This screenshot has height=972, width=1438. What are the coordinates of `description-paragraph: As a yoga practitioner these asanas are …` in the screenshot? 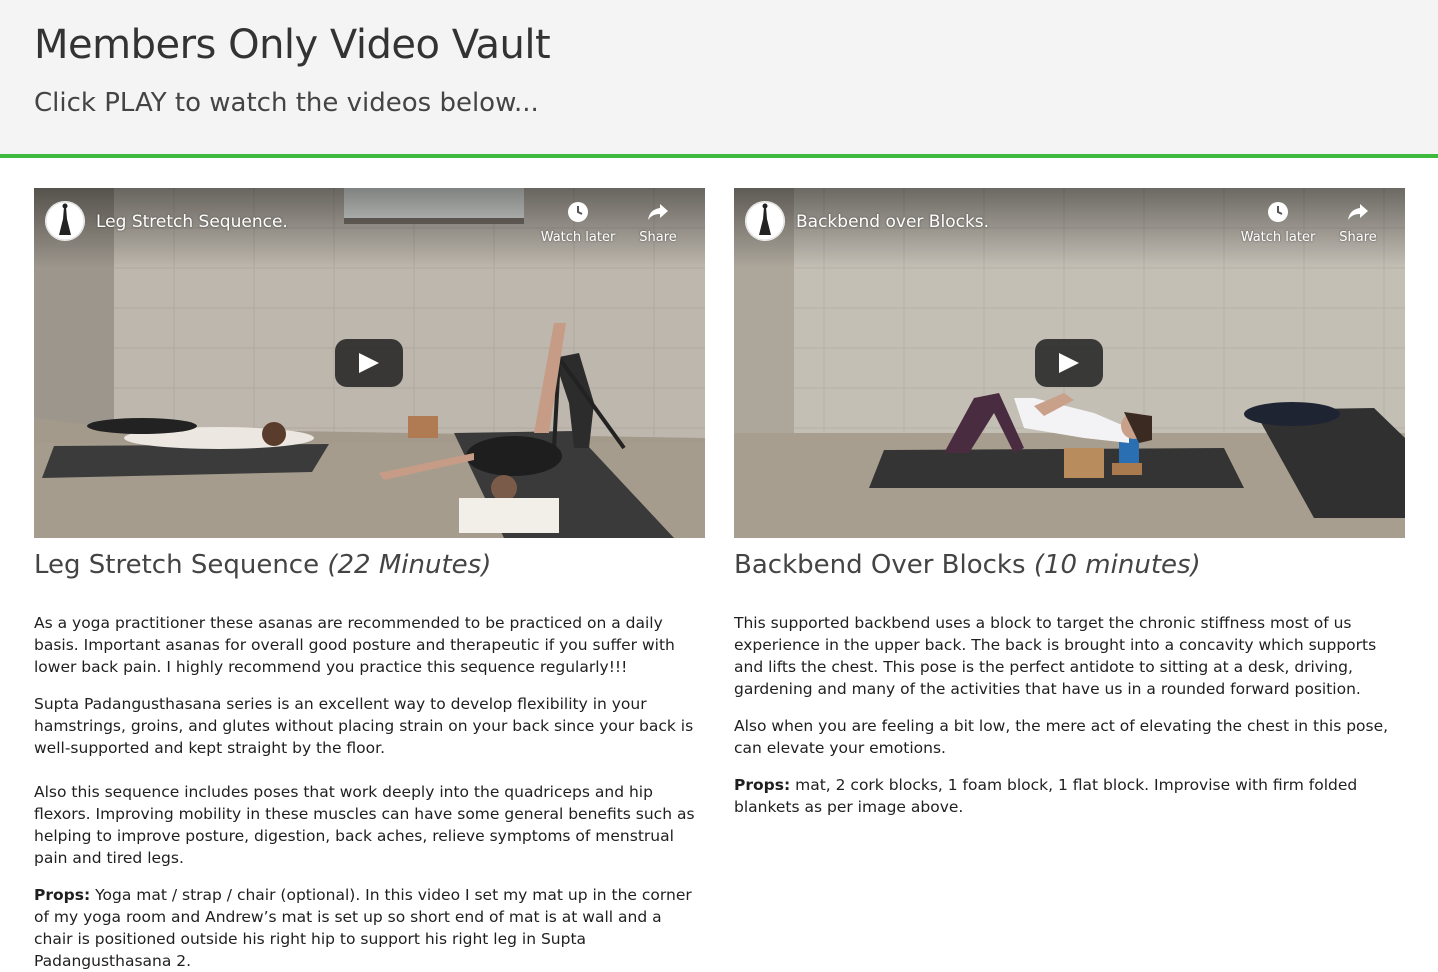 It's located at (354, 645).